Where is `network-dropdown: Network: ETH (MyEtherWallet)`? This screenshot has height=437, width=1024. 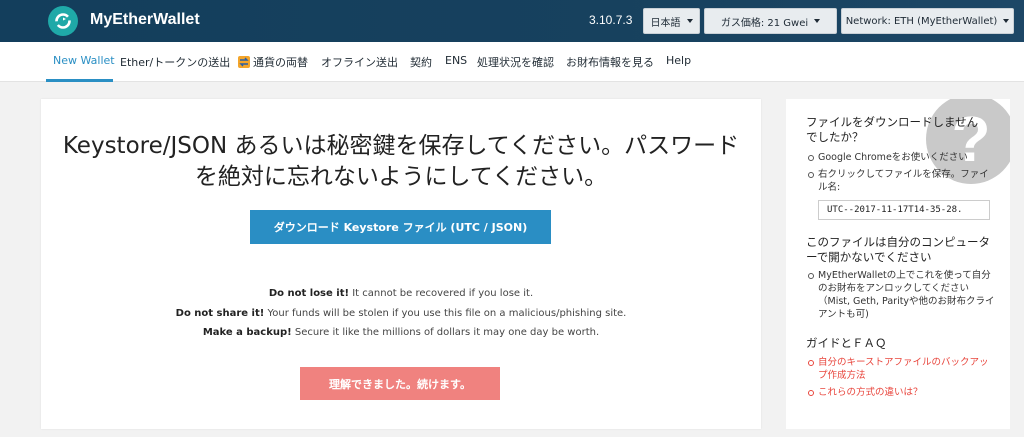 network-dropdown: Network: ETH (MyEtherWallet) is located at coordinates (927, 21).